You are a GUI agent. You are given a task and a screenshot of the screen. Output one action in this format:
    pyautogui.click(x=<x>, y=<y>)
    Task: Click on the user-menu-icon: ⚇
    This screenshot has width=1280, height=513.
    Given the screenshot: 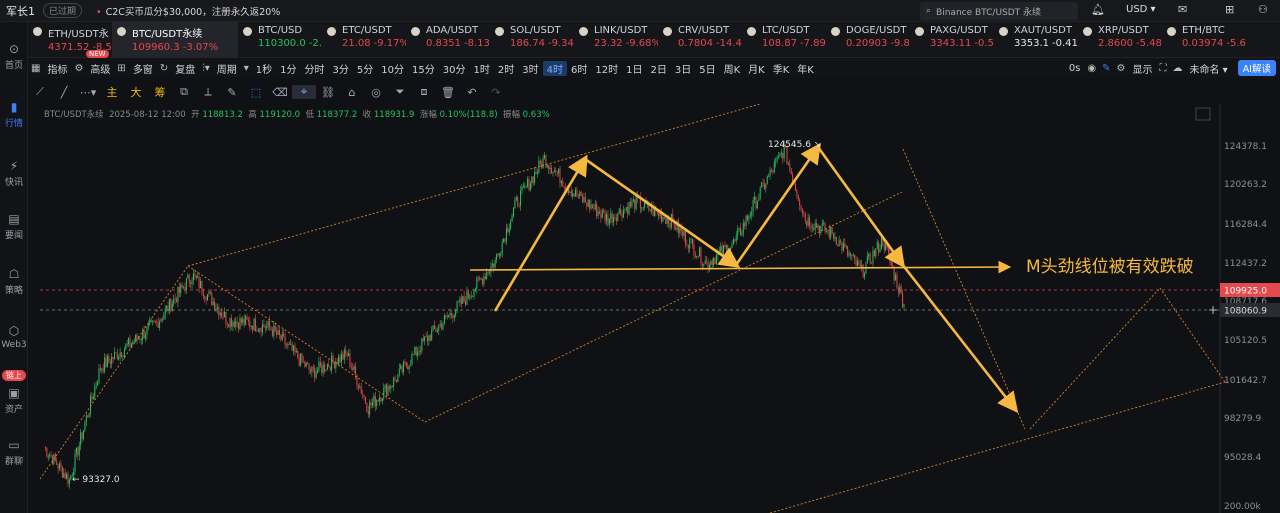 What is the action you would take?
    pyautogui.click(x=1263, y=9)
    